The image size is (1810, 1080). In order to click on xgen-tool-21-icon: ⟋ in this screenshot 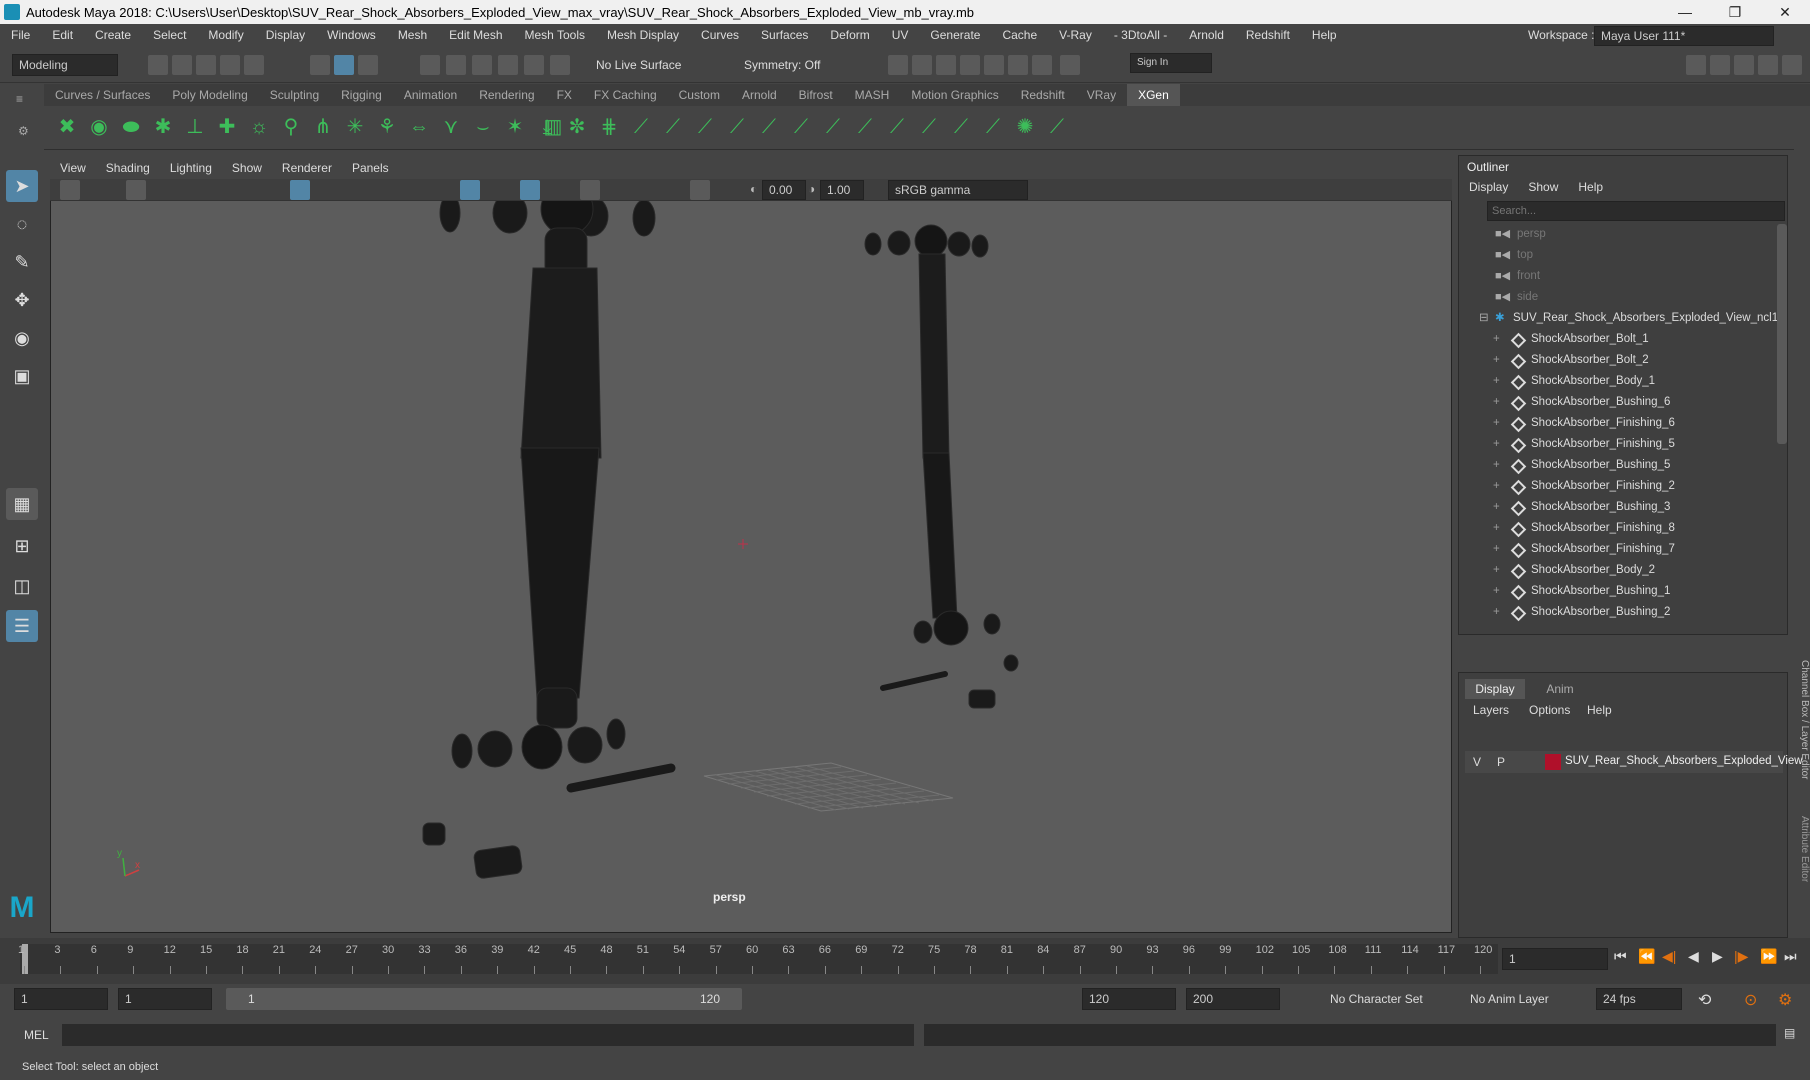, I will do `click(673, 127)`.